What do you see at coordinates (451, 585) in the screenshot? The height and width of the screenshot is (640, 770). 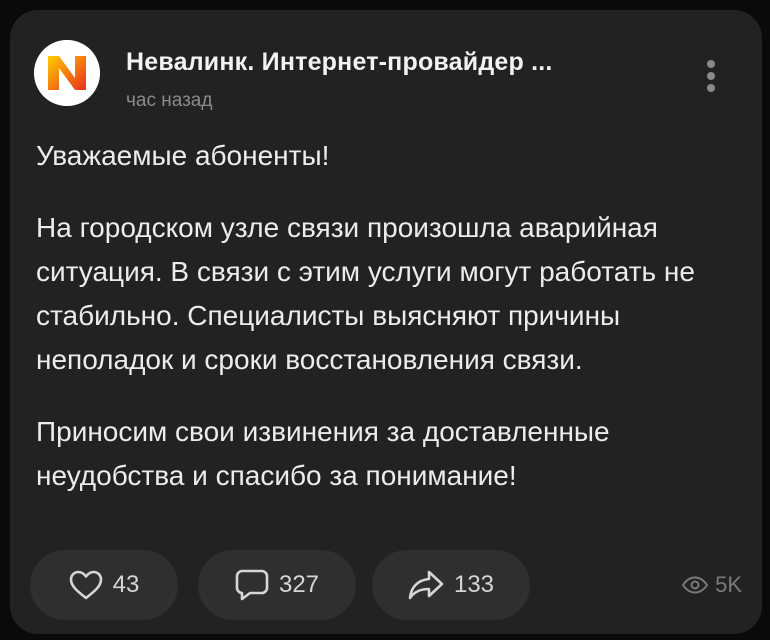 I see `share-button: 133` at bounding box center [451, 585].